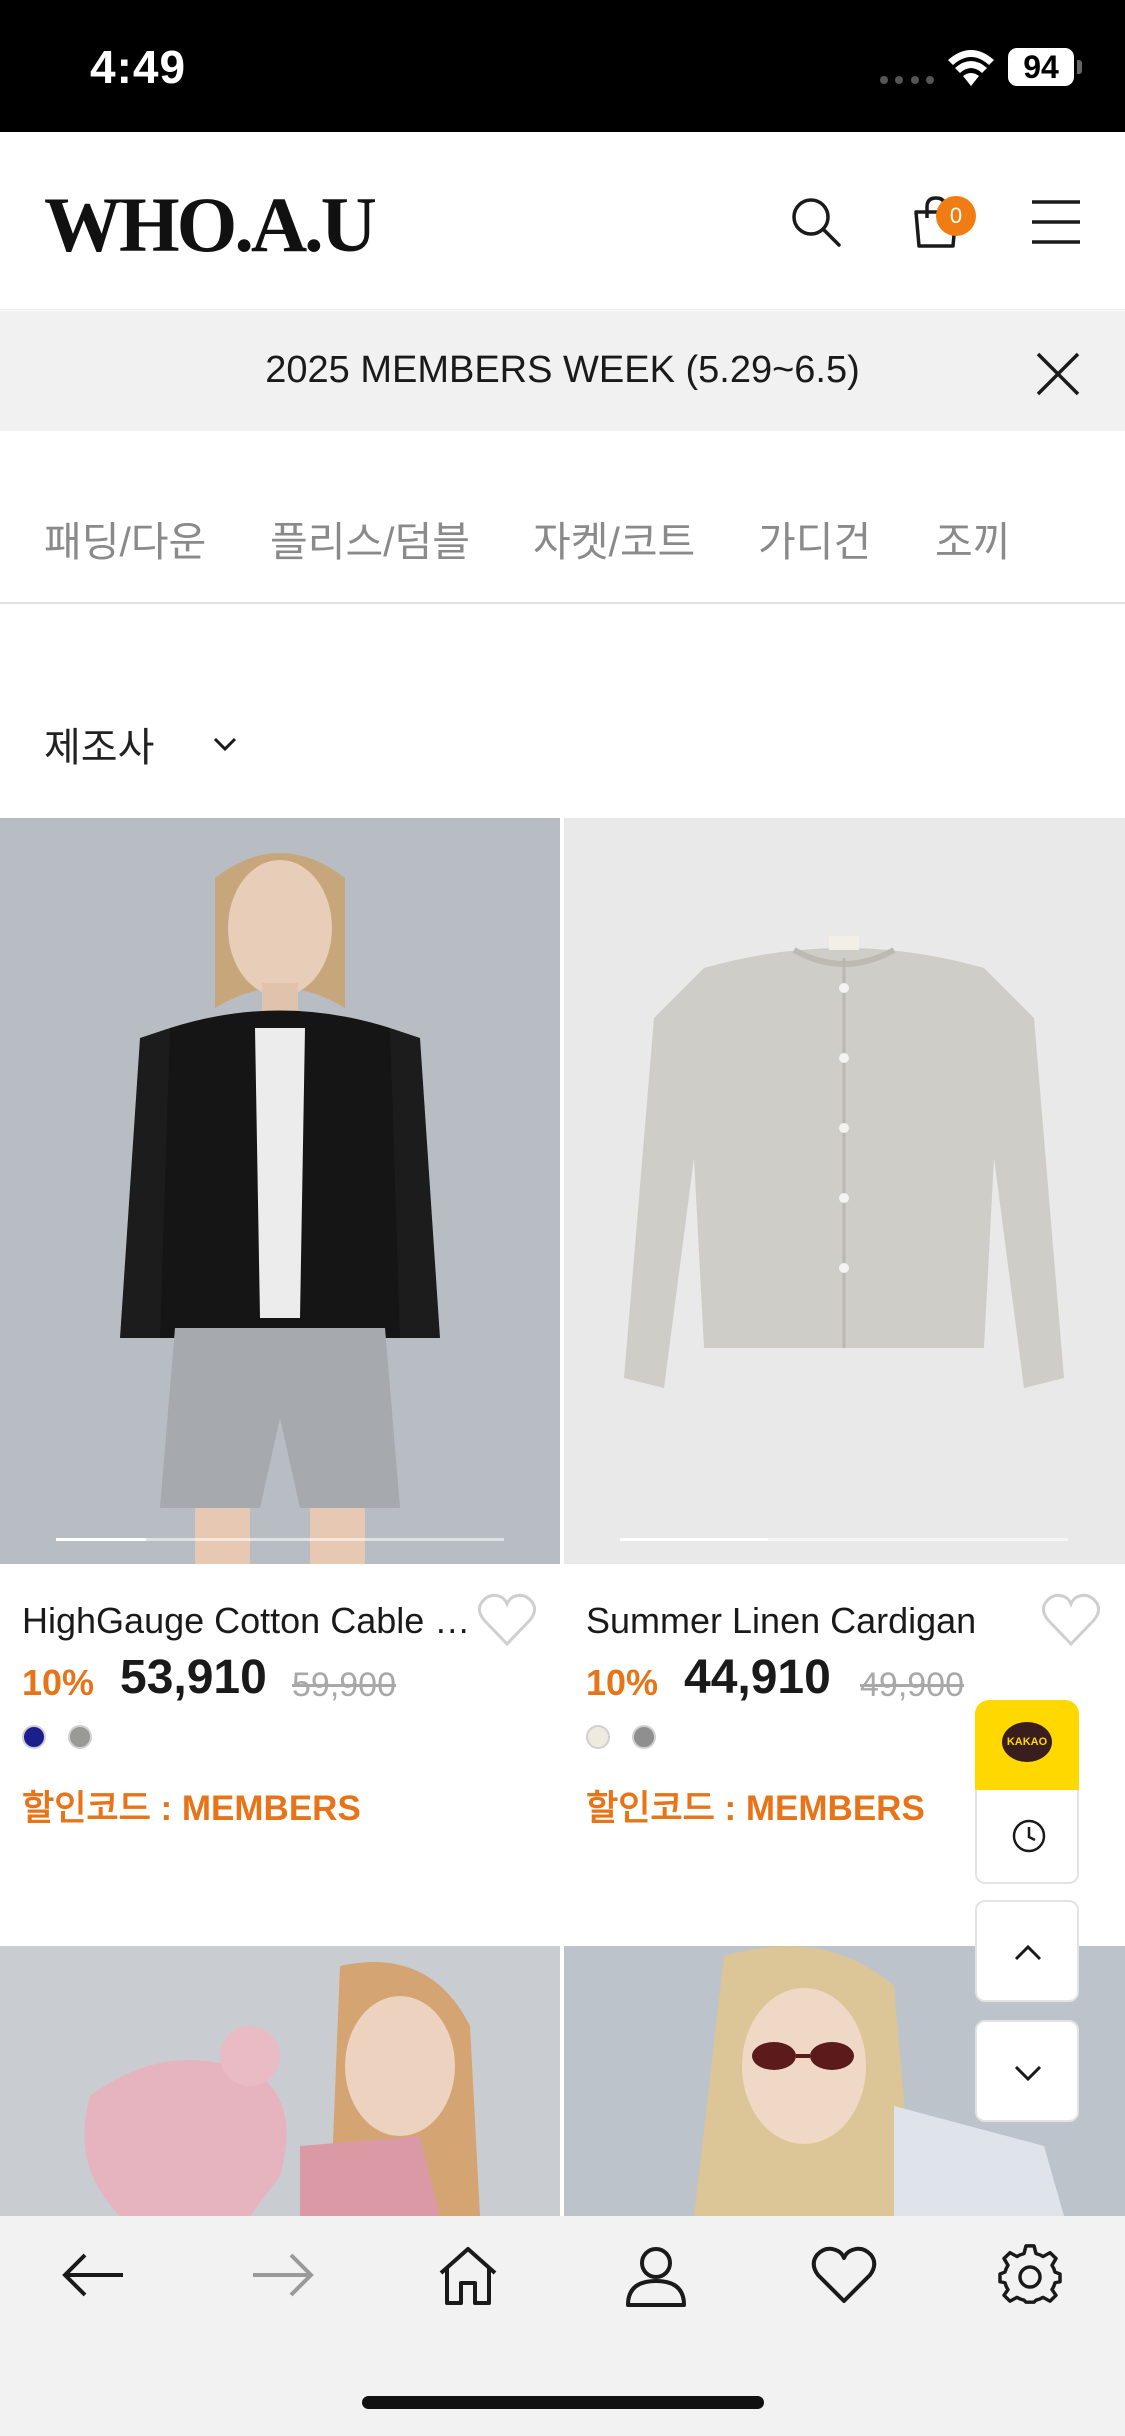  What do you see at coordinates (125, 538) in the screenshot?
I see `category-tab-padding: 패딩/다운` at bounding box center [125, 538].